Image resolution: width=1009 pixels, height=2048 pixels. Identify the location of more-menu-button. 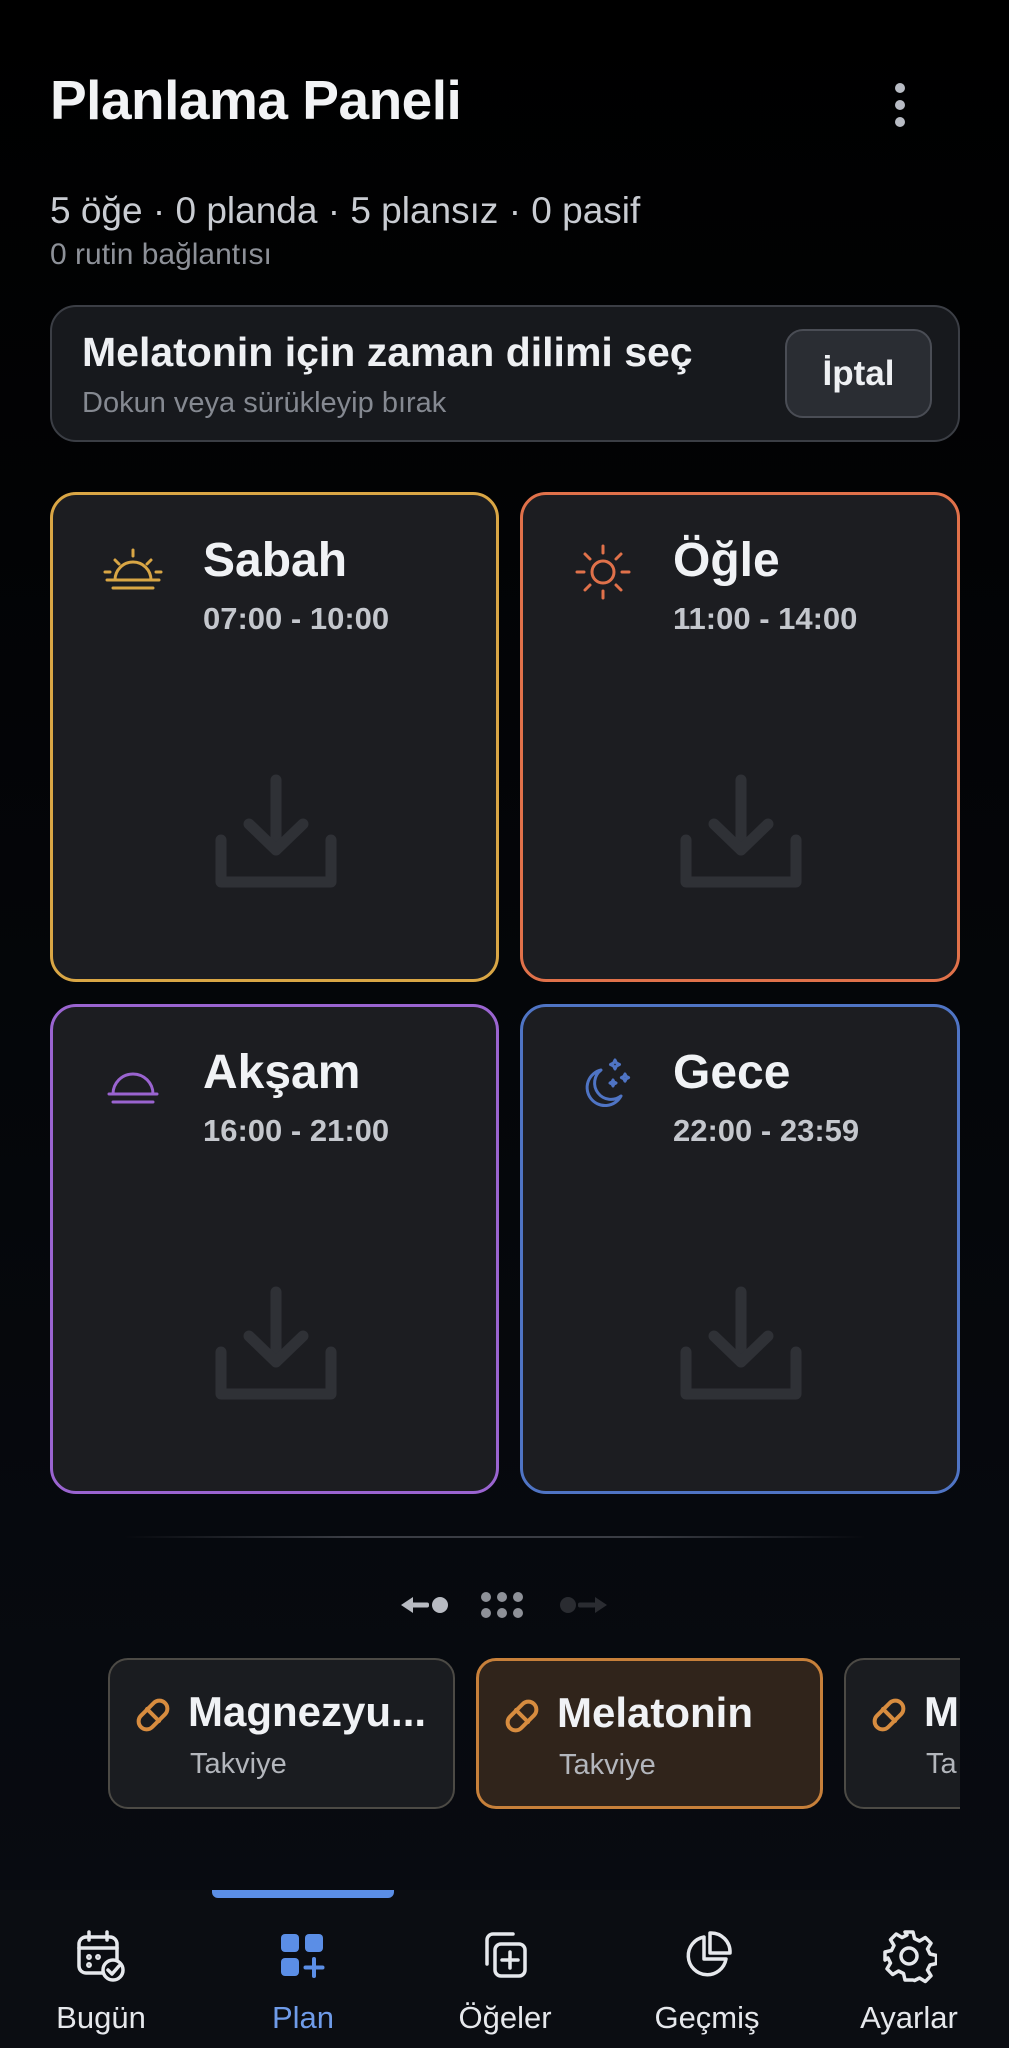
(900, 105).